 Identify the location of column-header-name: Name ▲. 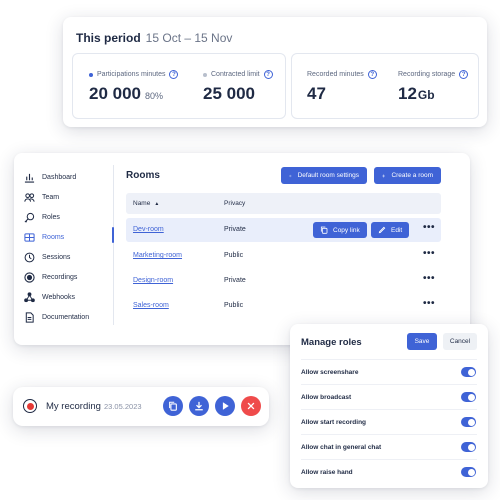
(146, 203).